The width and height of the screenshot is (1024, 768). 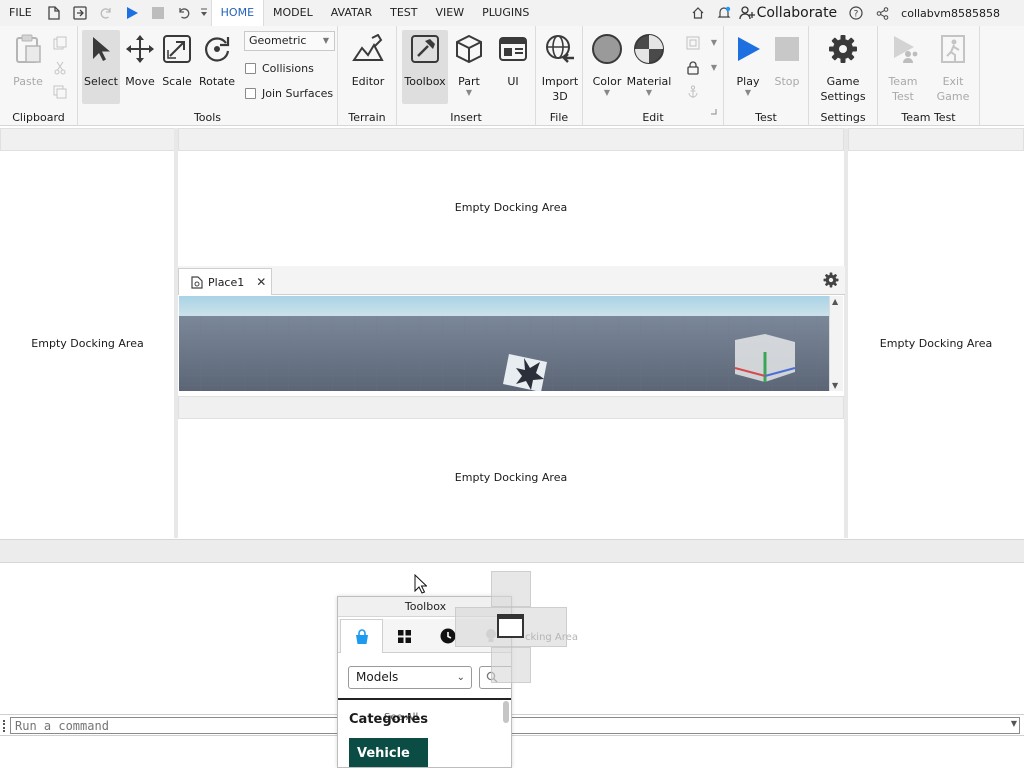 What do you see at coordinates (511, 407) in the screenshot?
I see `bottom-center-dock-header` at bounding box center [511, 407].